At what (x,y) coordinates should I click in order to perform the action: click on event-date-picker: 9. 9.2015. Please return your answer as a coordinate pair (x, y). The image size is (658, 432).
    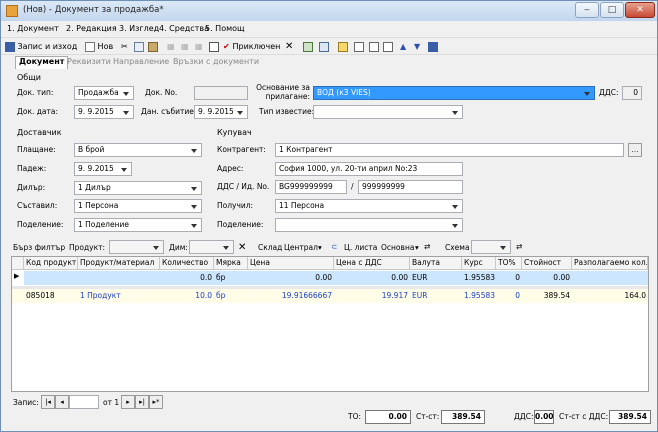
    Looking at the image, I should click on (221, 112).